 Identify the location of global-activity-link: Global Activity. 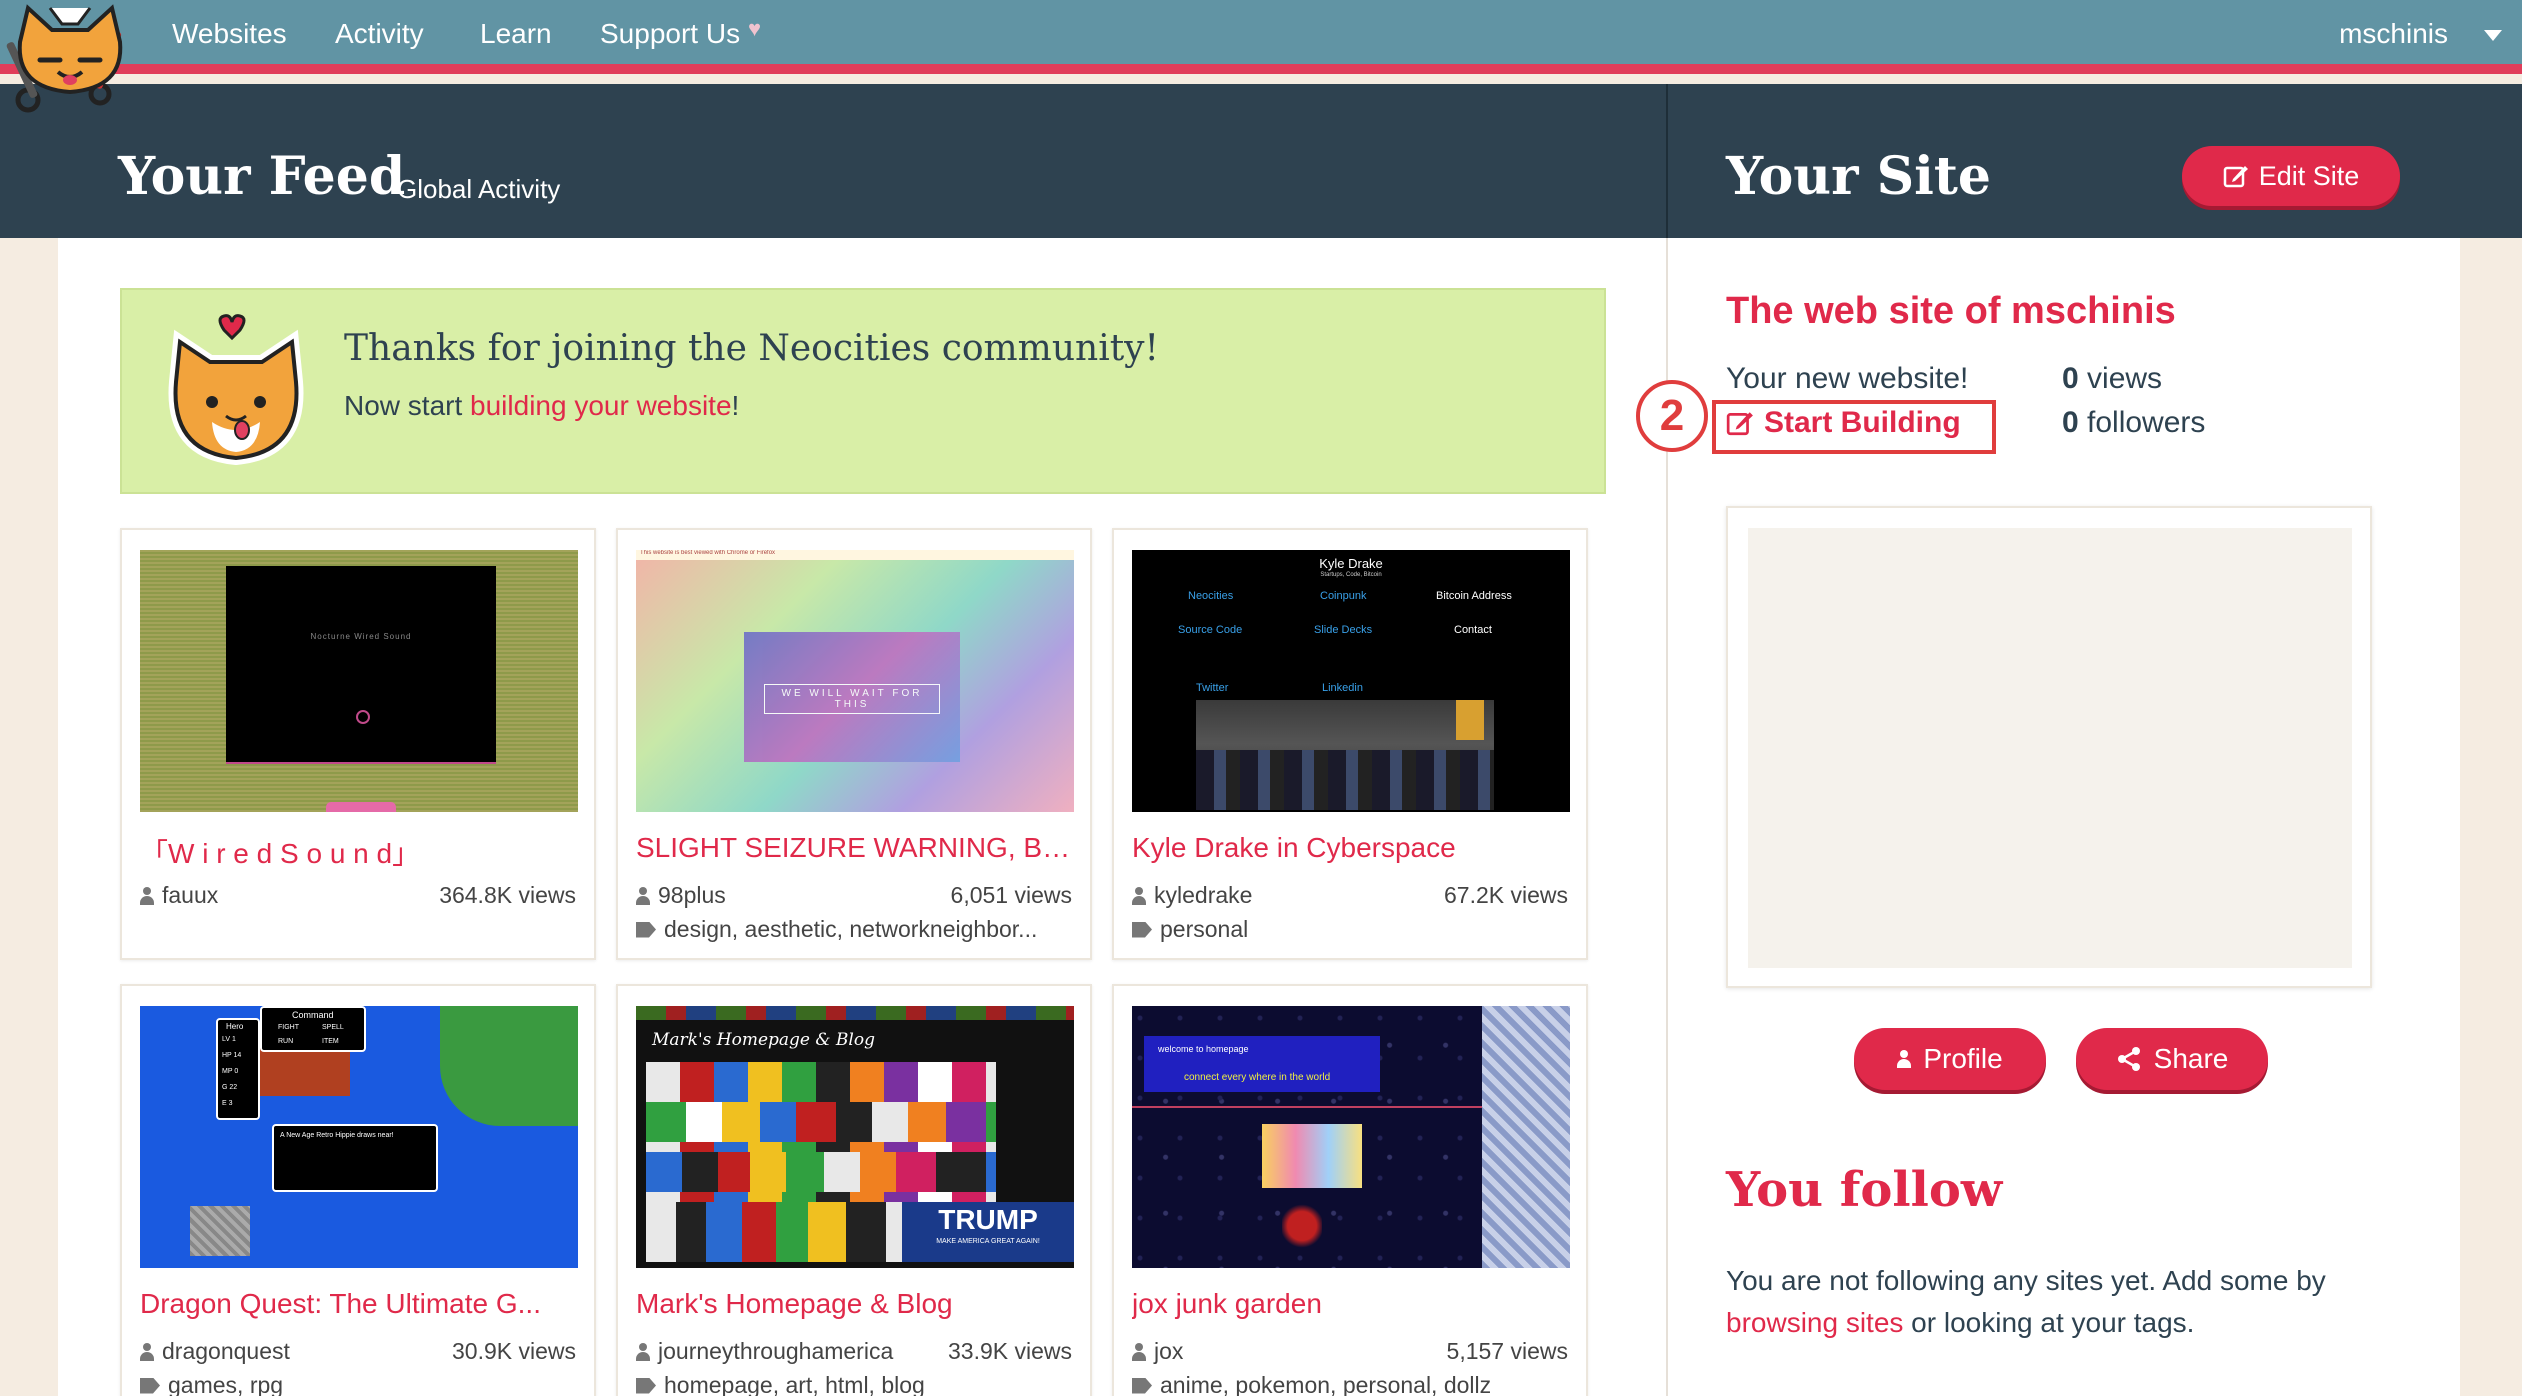
(478, 189).